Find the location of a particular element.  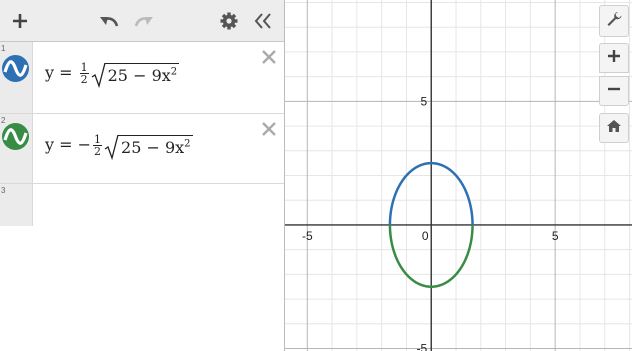

redo-icon is located at coordinates (144, 21).